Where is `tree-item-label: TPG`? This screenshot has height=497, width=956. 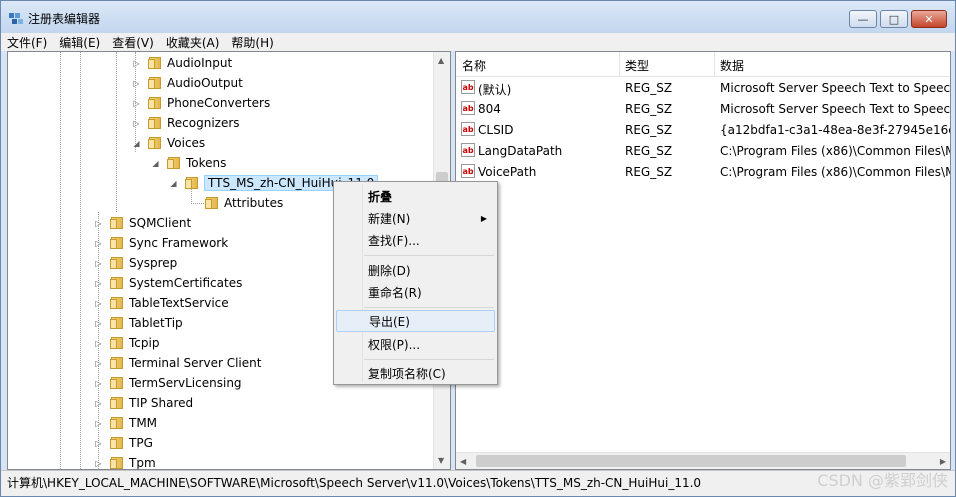
tree-item-label: TPG is located at coordinates (141, 443).